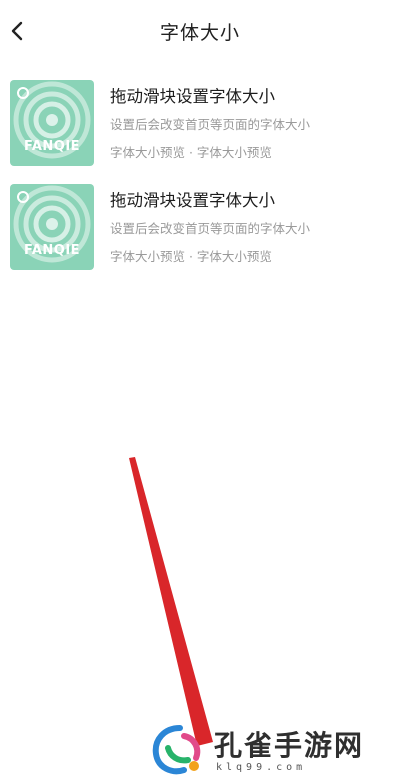  I want to click on annotation-arrow, so click(171, 601).